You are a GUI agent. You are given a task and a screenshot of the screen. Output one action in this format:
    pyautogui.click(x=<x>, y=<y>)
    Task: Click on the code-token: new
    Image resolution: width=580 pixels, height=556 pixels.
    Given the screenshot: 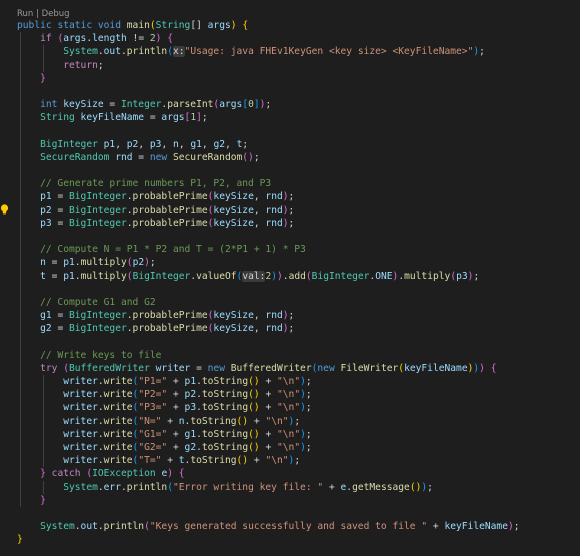 What is the action you would take?
    pyautogui.click(x=326, y=368)
    